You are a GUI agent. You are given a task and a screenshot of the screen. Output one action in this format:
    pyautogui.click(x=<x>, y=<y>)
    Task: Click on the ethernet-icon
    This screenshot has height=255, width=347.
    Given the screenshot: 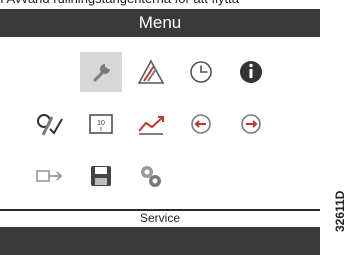 What is the action you would take?
    pyautogui.click(x=49, y=176)
    